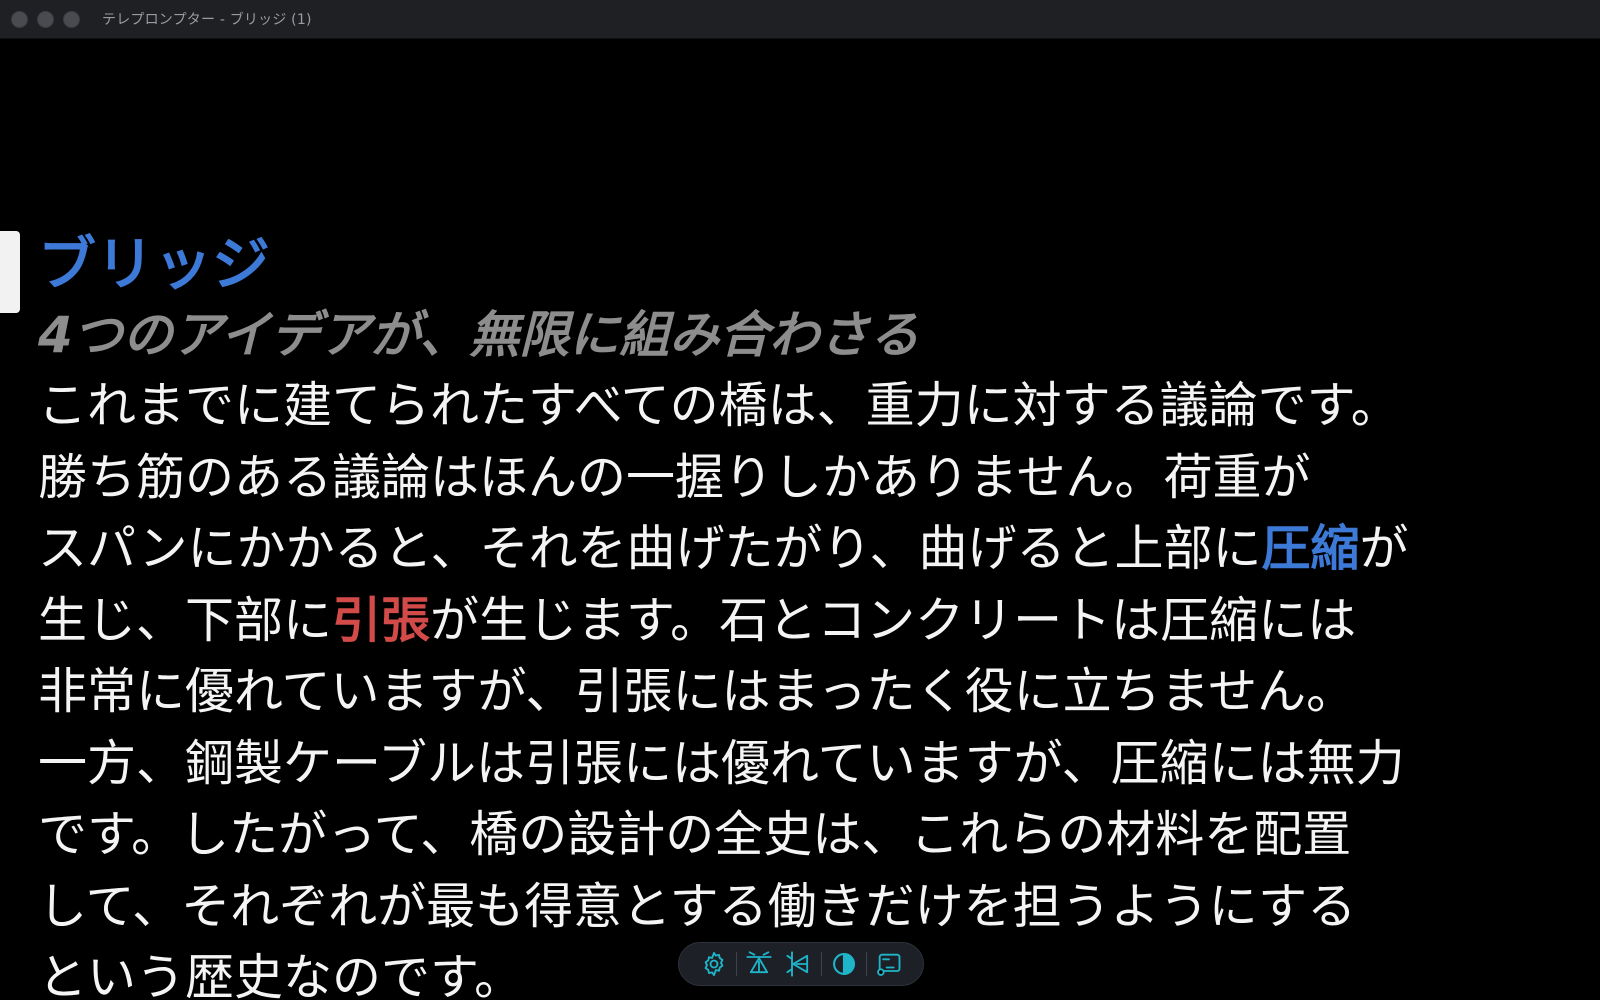 The height and width of the screenshot is (1000, 1600). I want to click on highlight-tension: 引張, so click(381, 620).